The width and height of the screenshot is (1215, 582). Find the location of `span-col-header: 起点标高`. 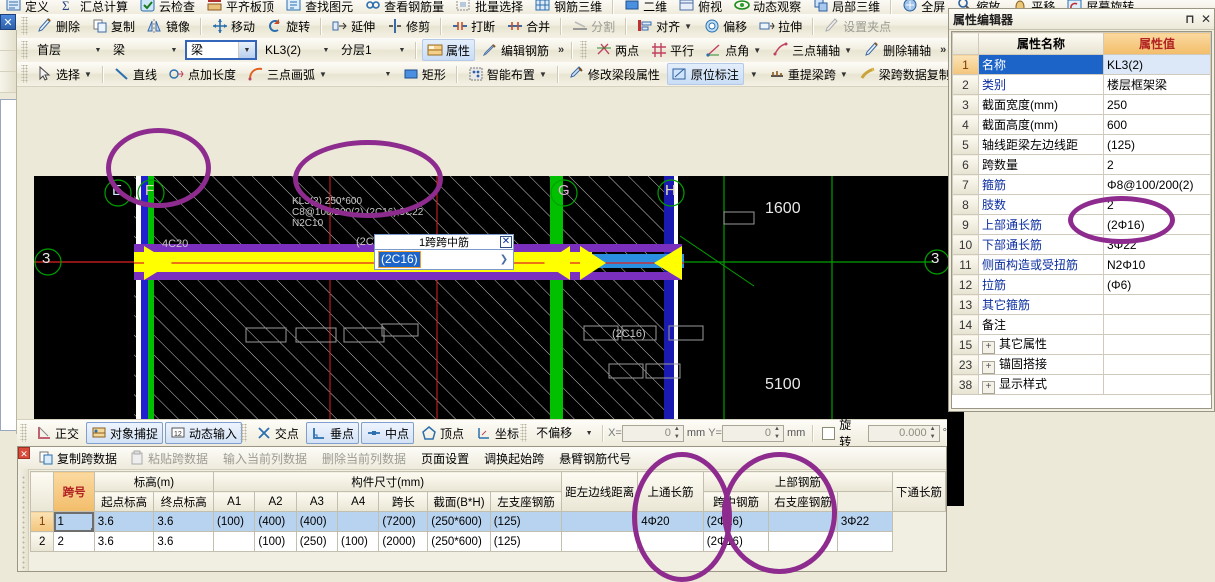

span-col-header: 起点标高 is located at coordinates (124, 501).